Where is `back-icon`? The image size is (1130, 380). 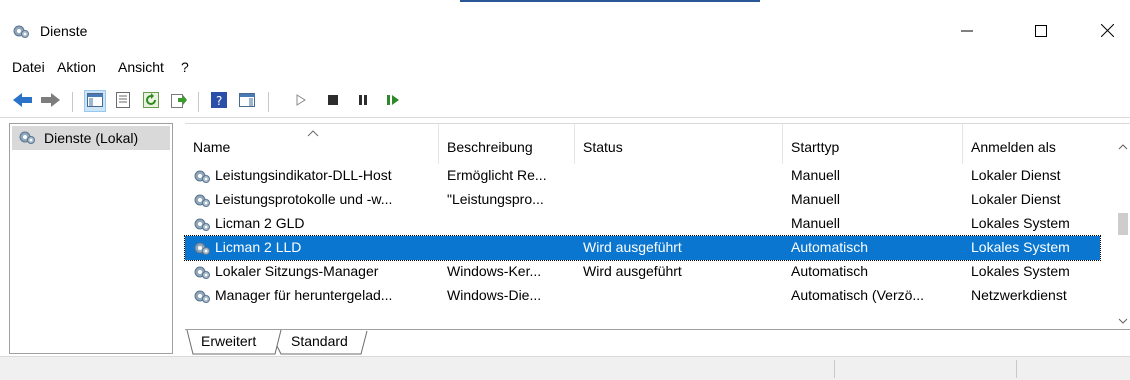 back-icon is located at coordinates (23, 101).